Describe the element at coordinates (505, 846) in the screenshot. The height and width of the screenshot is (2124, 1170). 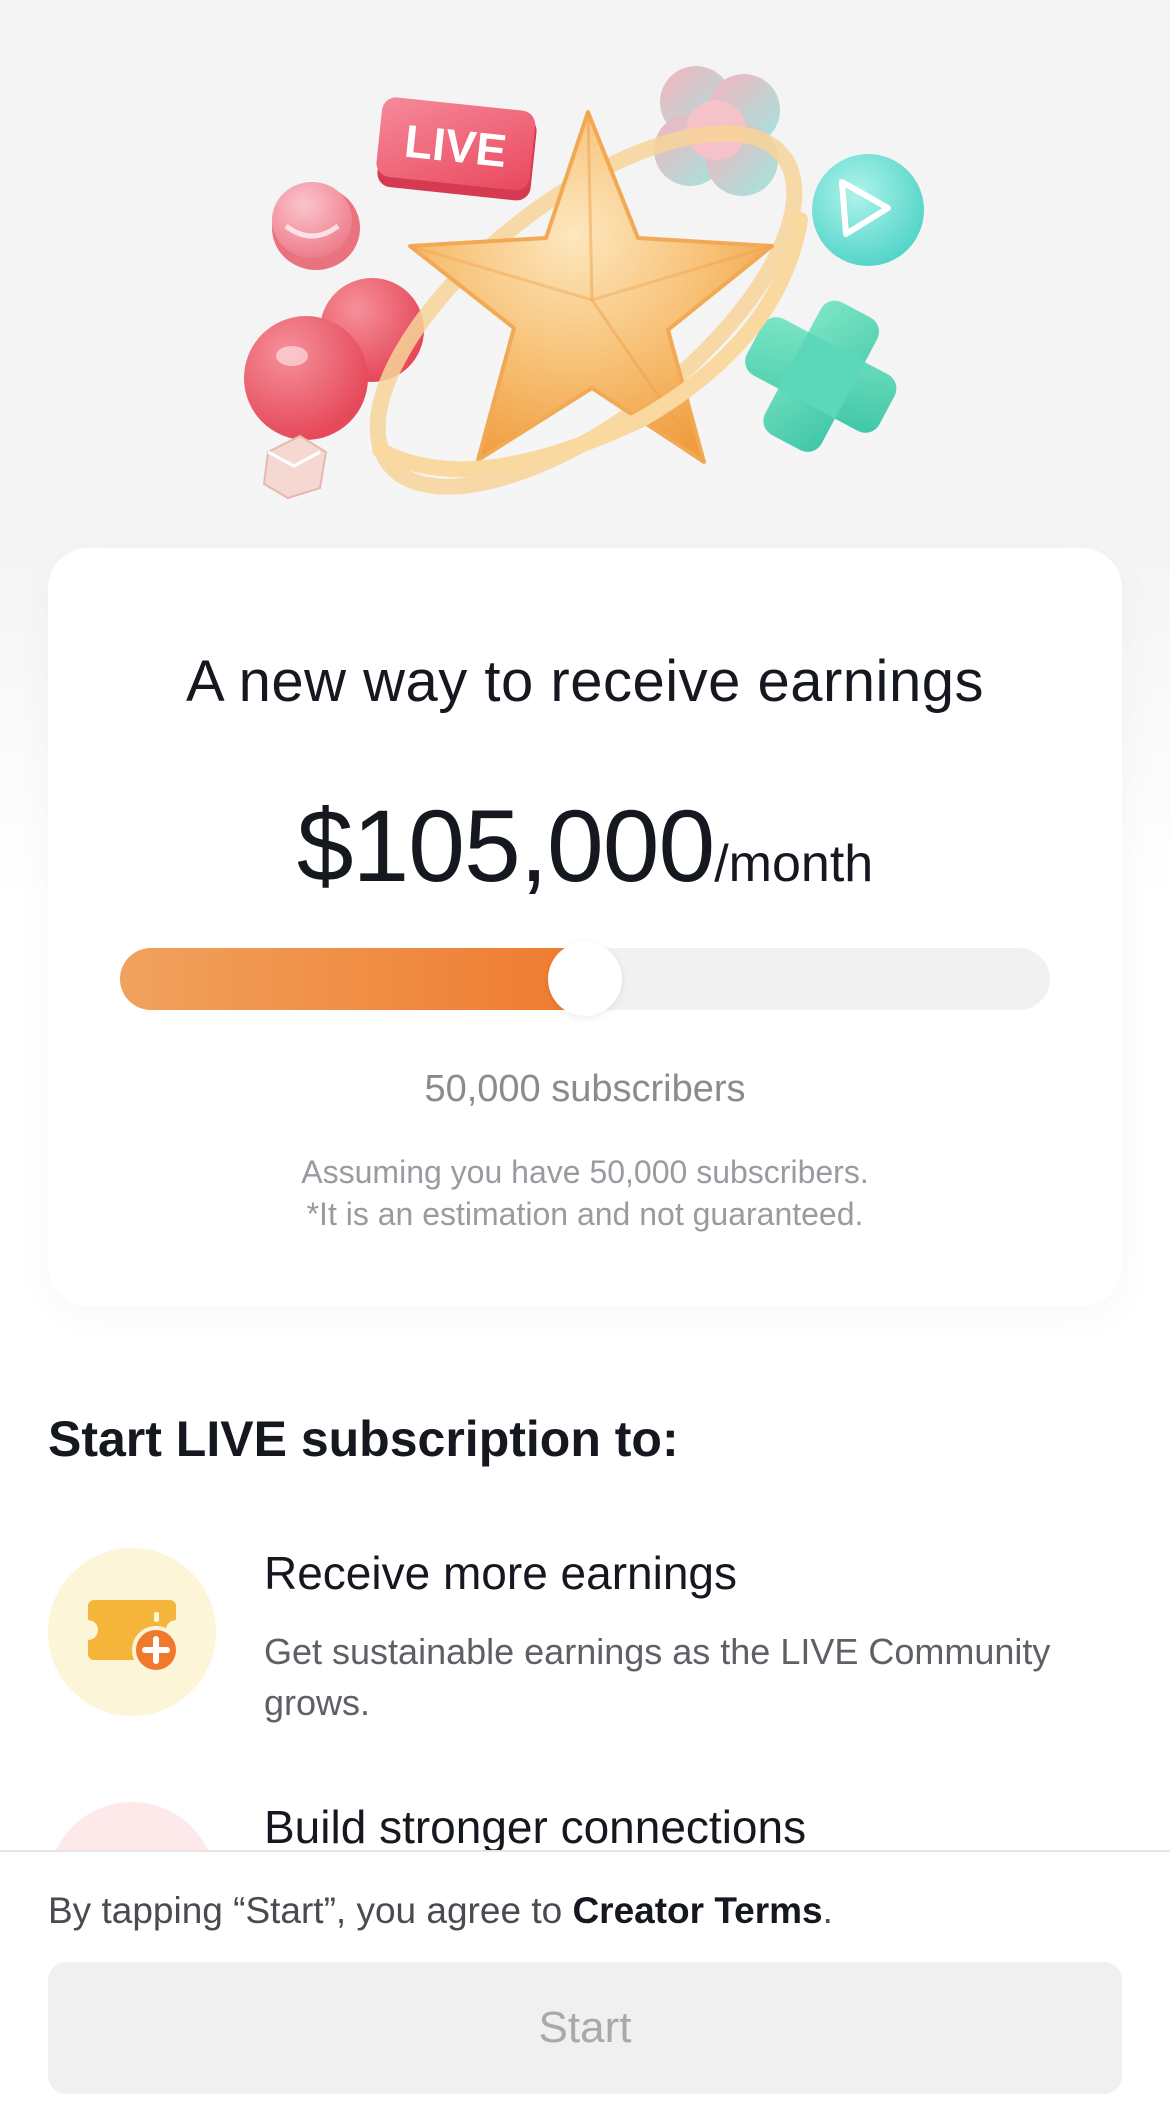
I see `earnings-amount: $105,000` at that location.